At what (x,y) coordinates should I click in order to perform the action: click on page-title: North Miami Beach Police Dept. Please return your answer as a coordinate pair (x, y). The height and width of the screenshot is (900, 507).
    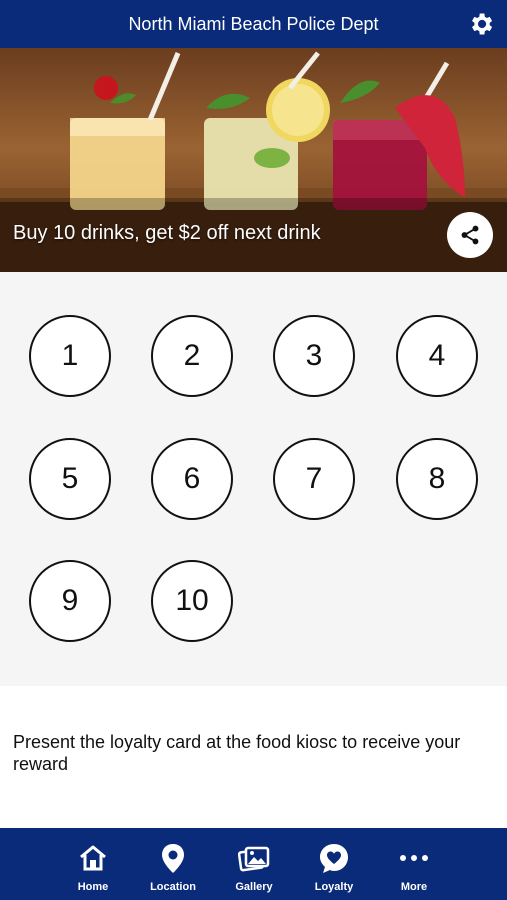
    Looking at the image, I should click on (253, 23).